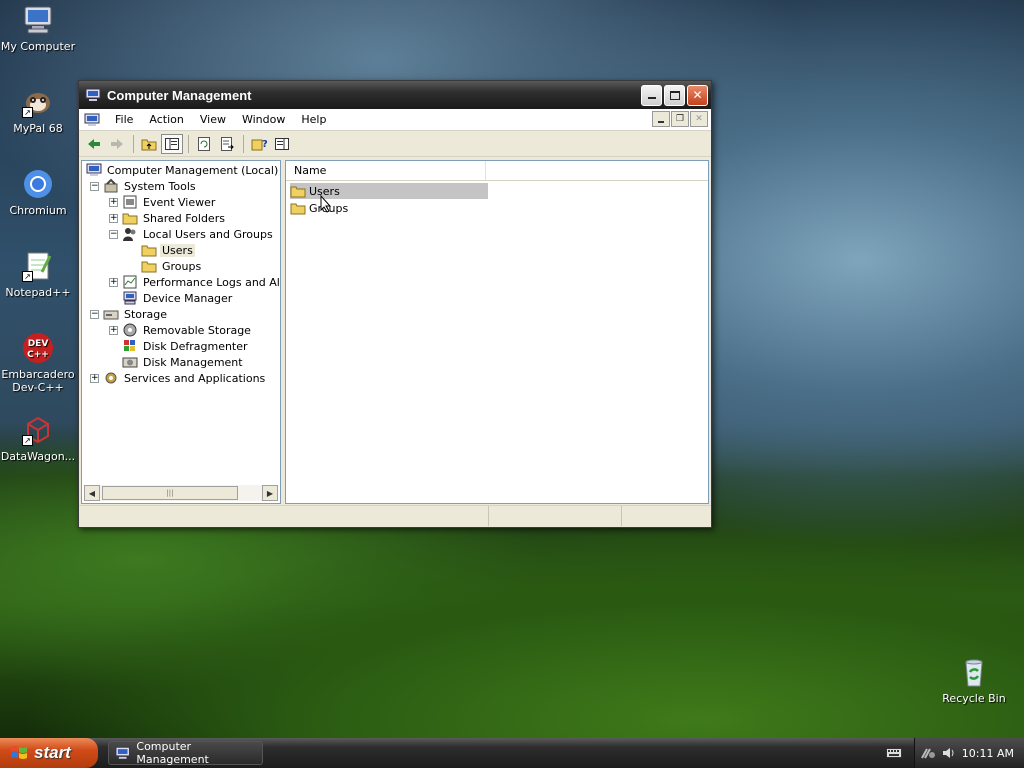  What do you see at coordinates (92, 120) in the screenshot?
I see `mmc-document-icon` at bounding box center [92, 120].